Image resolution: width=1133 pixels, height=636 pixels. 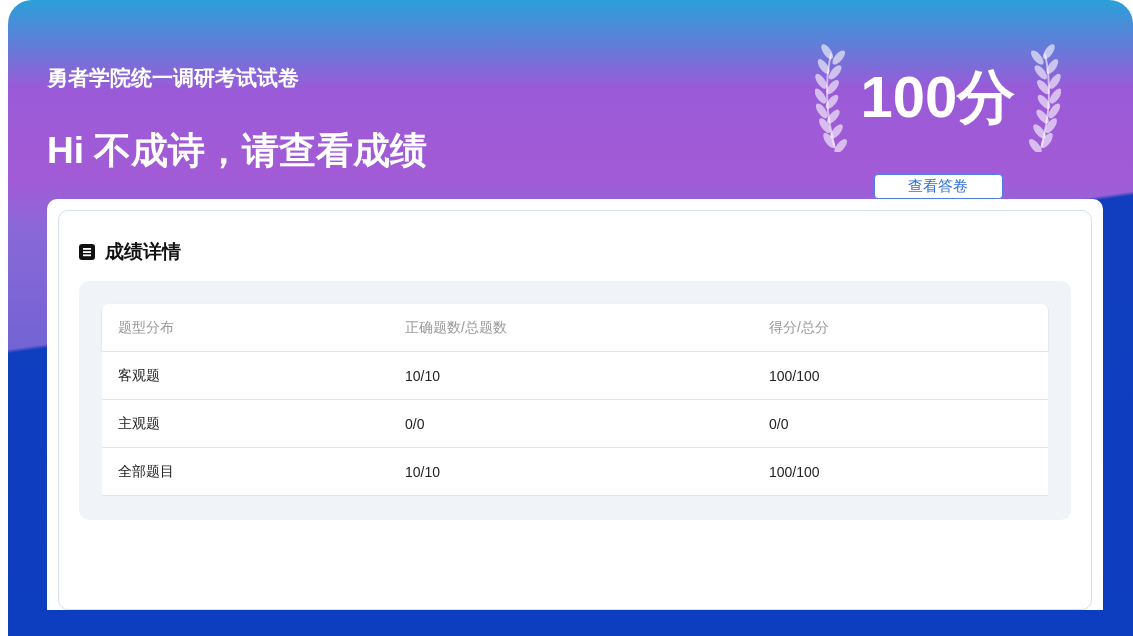 What do you see at coordinates (799, 327) in the screenshot?
I see `column-header: 得分/总分` at bounding box center [799, 327].